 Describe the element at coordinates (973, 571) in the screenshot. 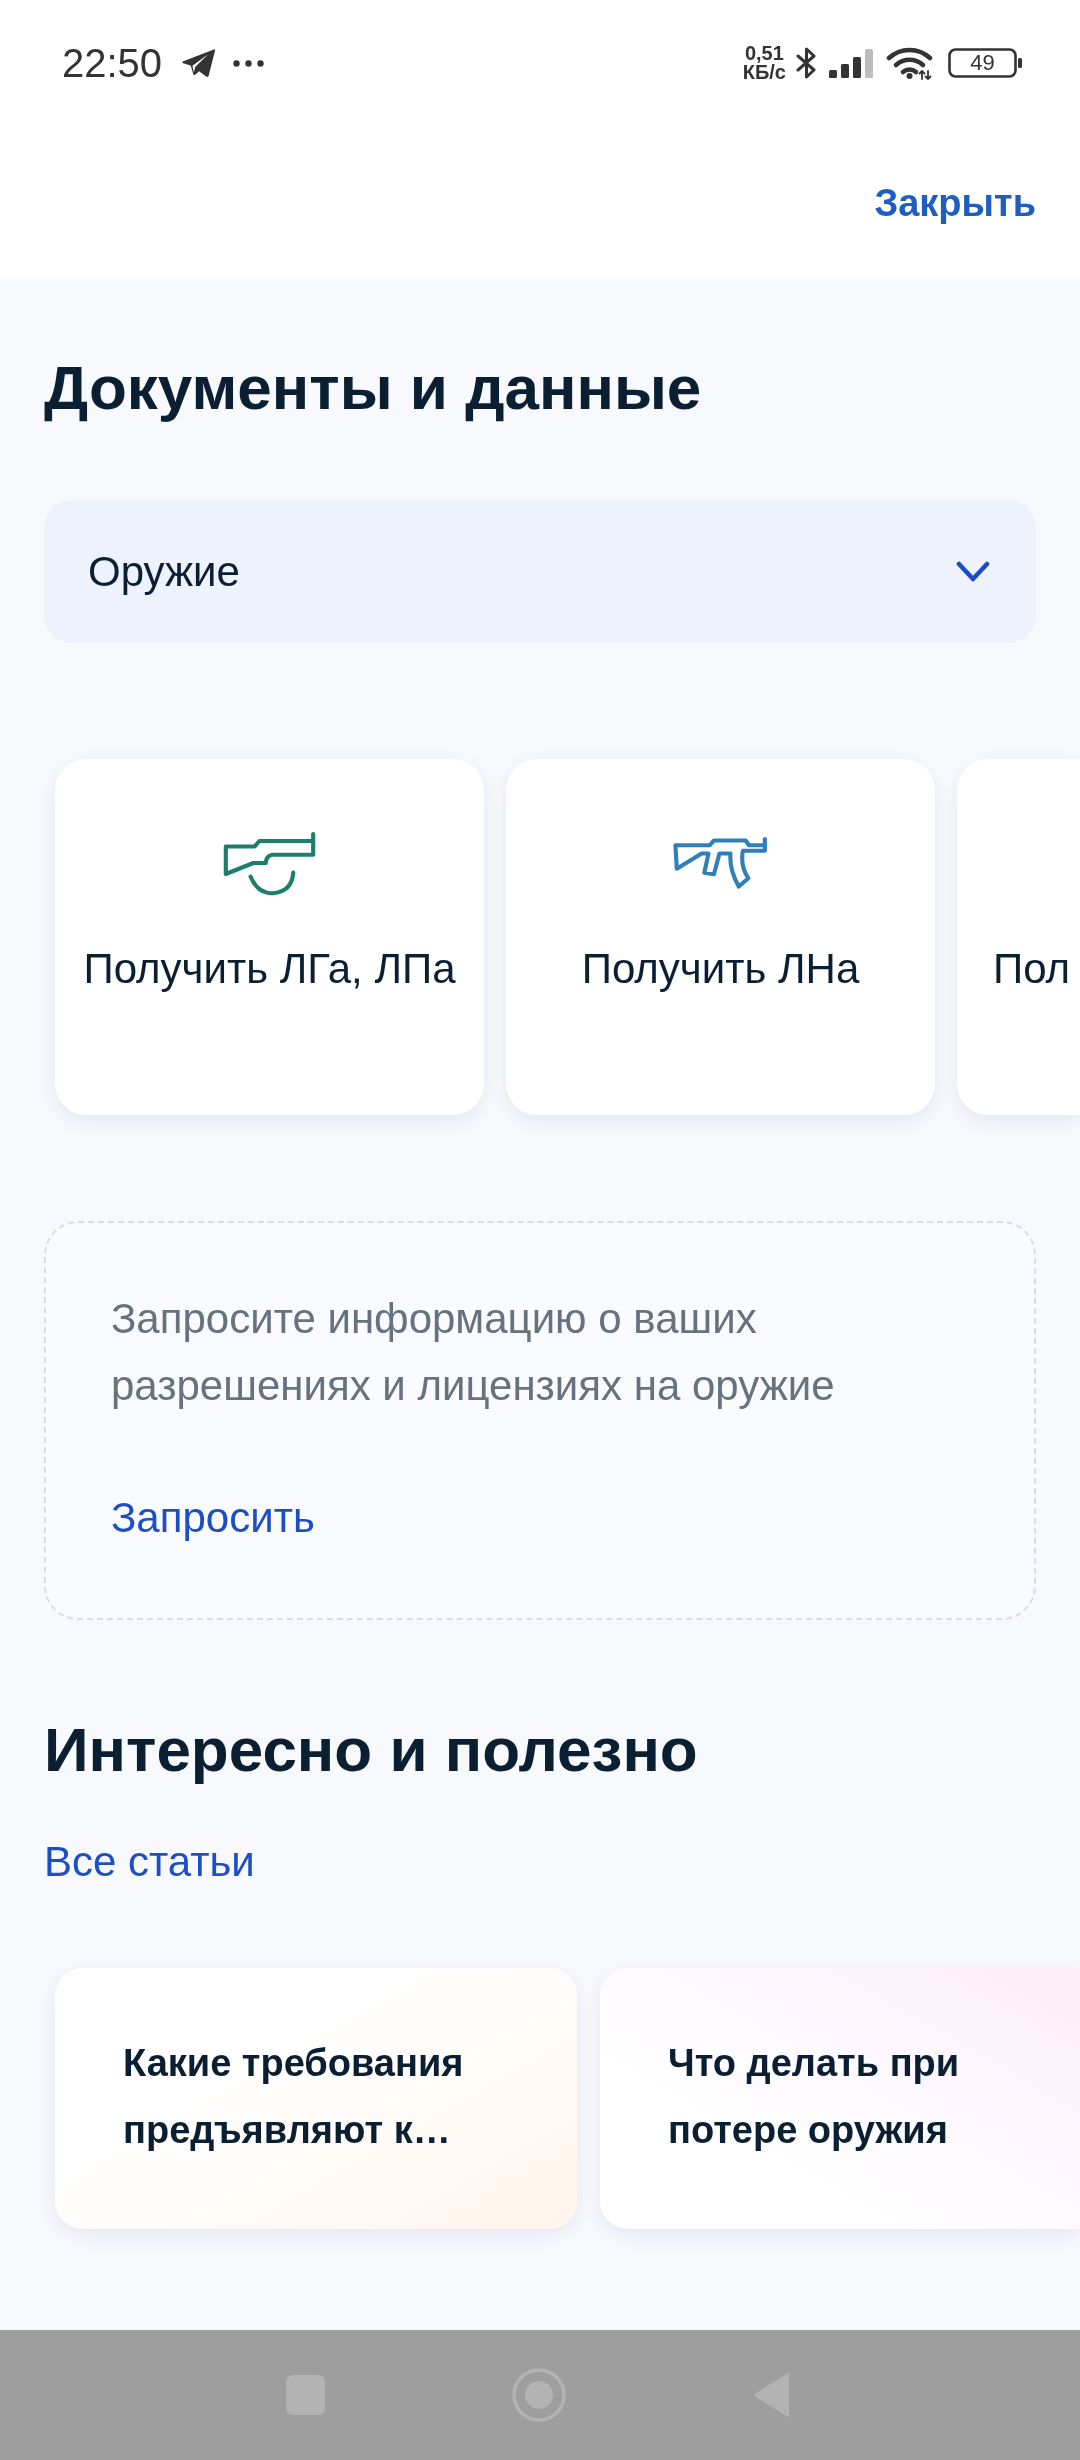

I see `chevron-down-icon` at that location.